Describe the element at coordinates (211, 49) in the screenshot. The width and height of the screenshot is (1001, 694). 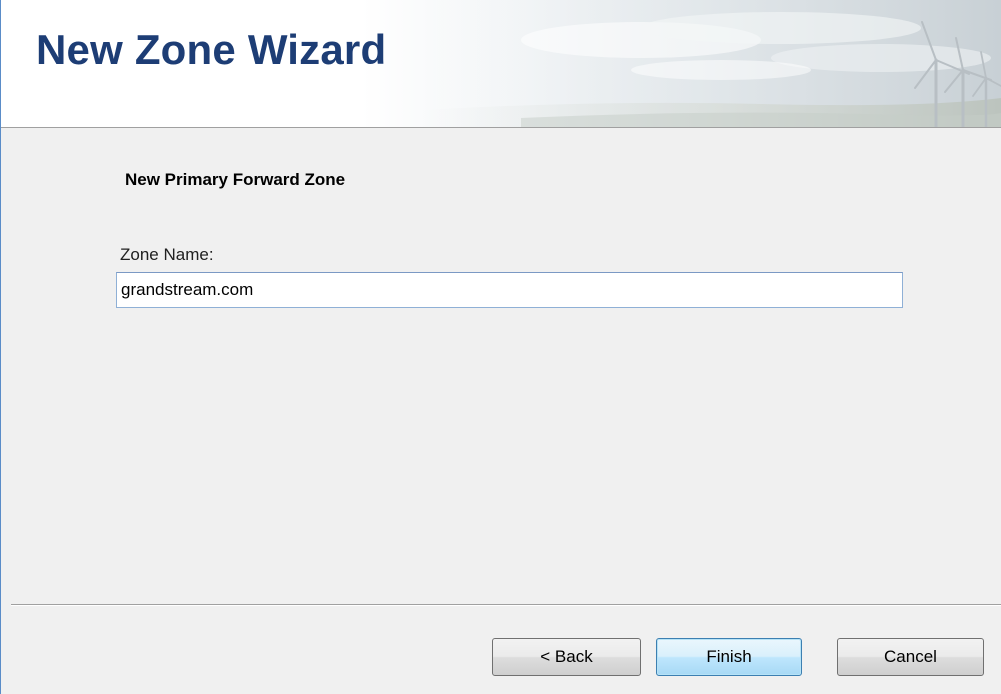
I see `wizard-title: New Zone Wizard` at that location.